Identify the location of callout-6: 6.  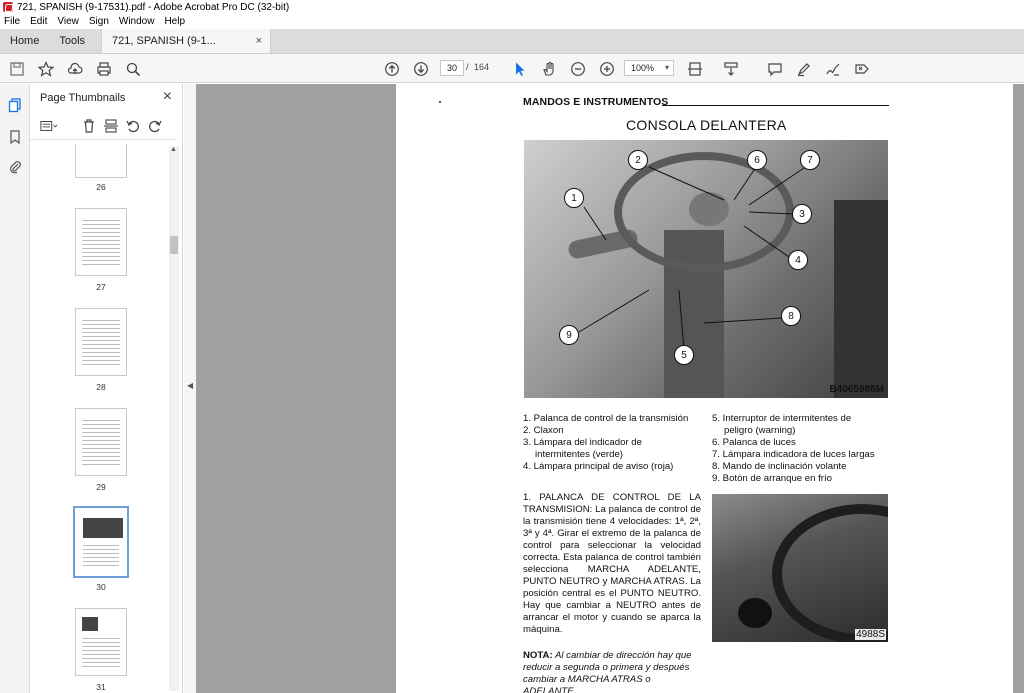
(757, 160).